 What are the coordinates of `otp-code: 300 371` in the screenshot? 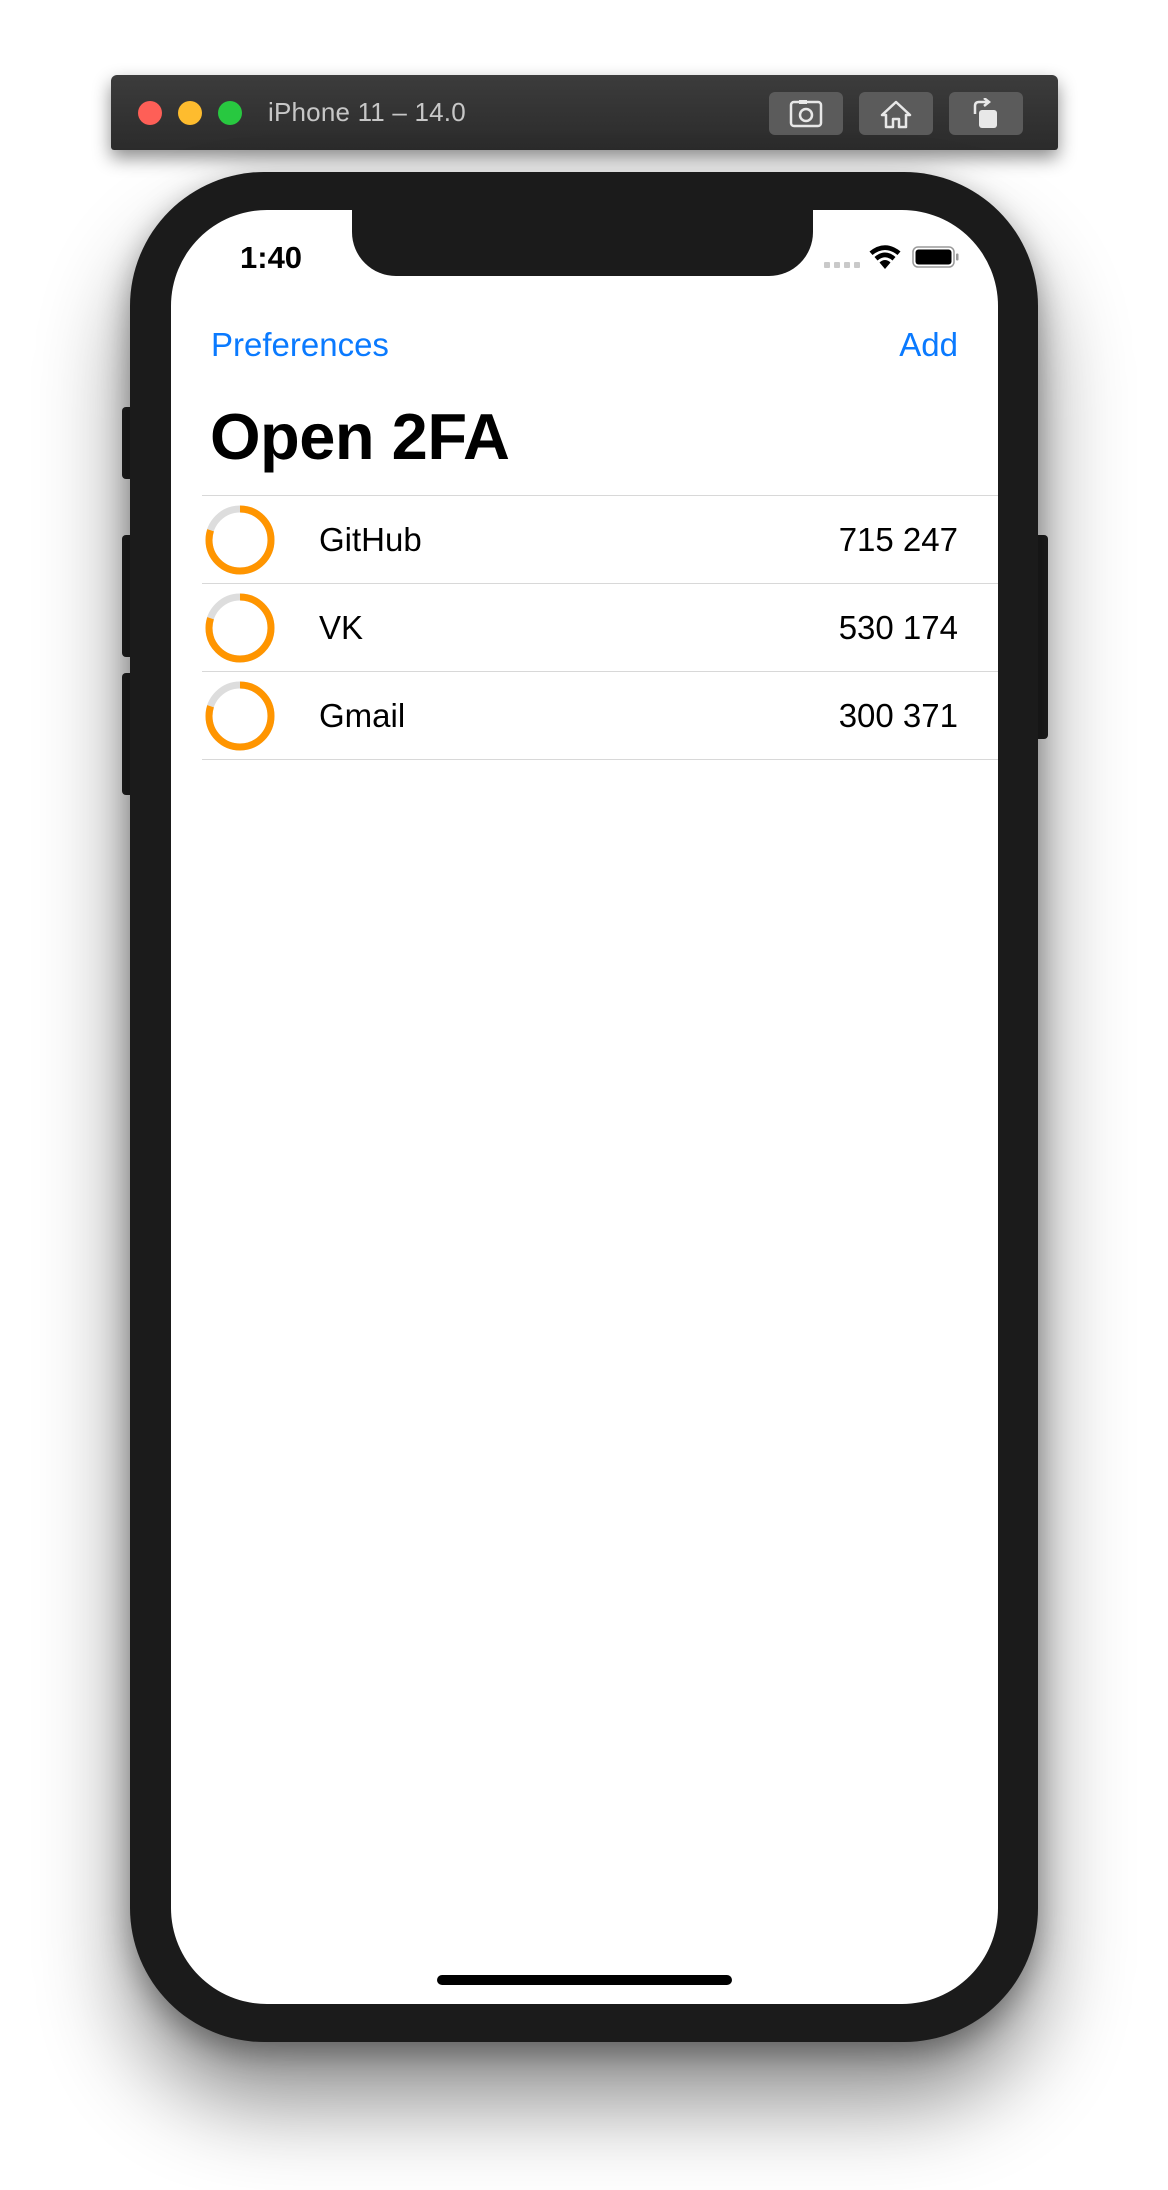 It's located at (898, 715).